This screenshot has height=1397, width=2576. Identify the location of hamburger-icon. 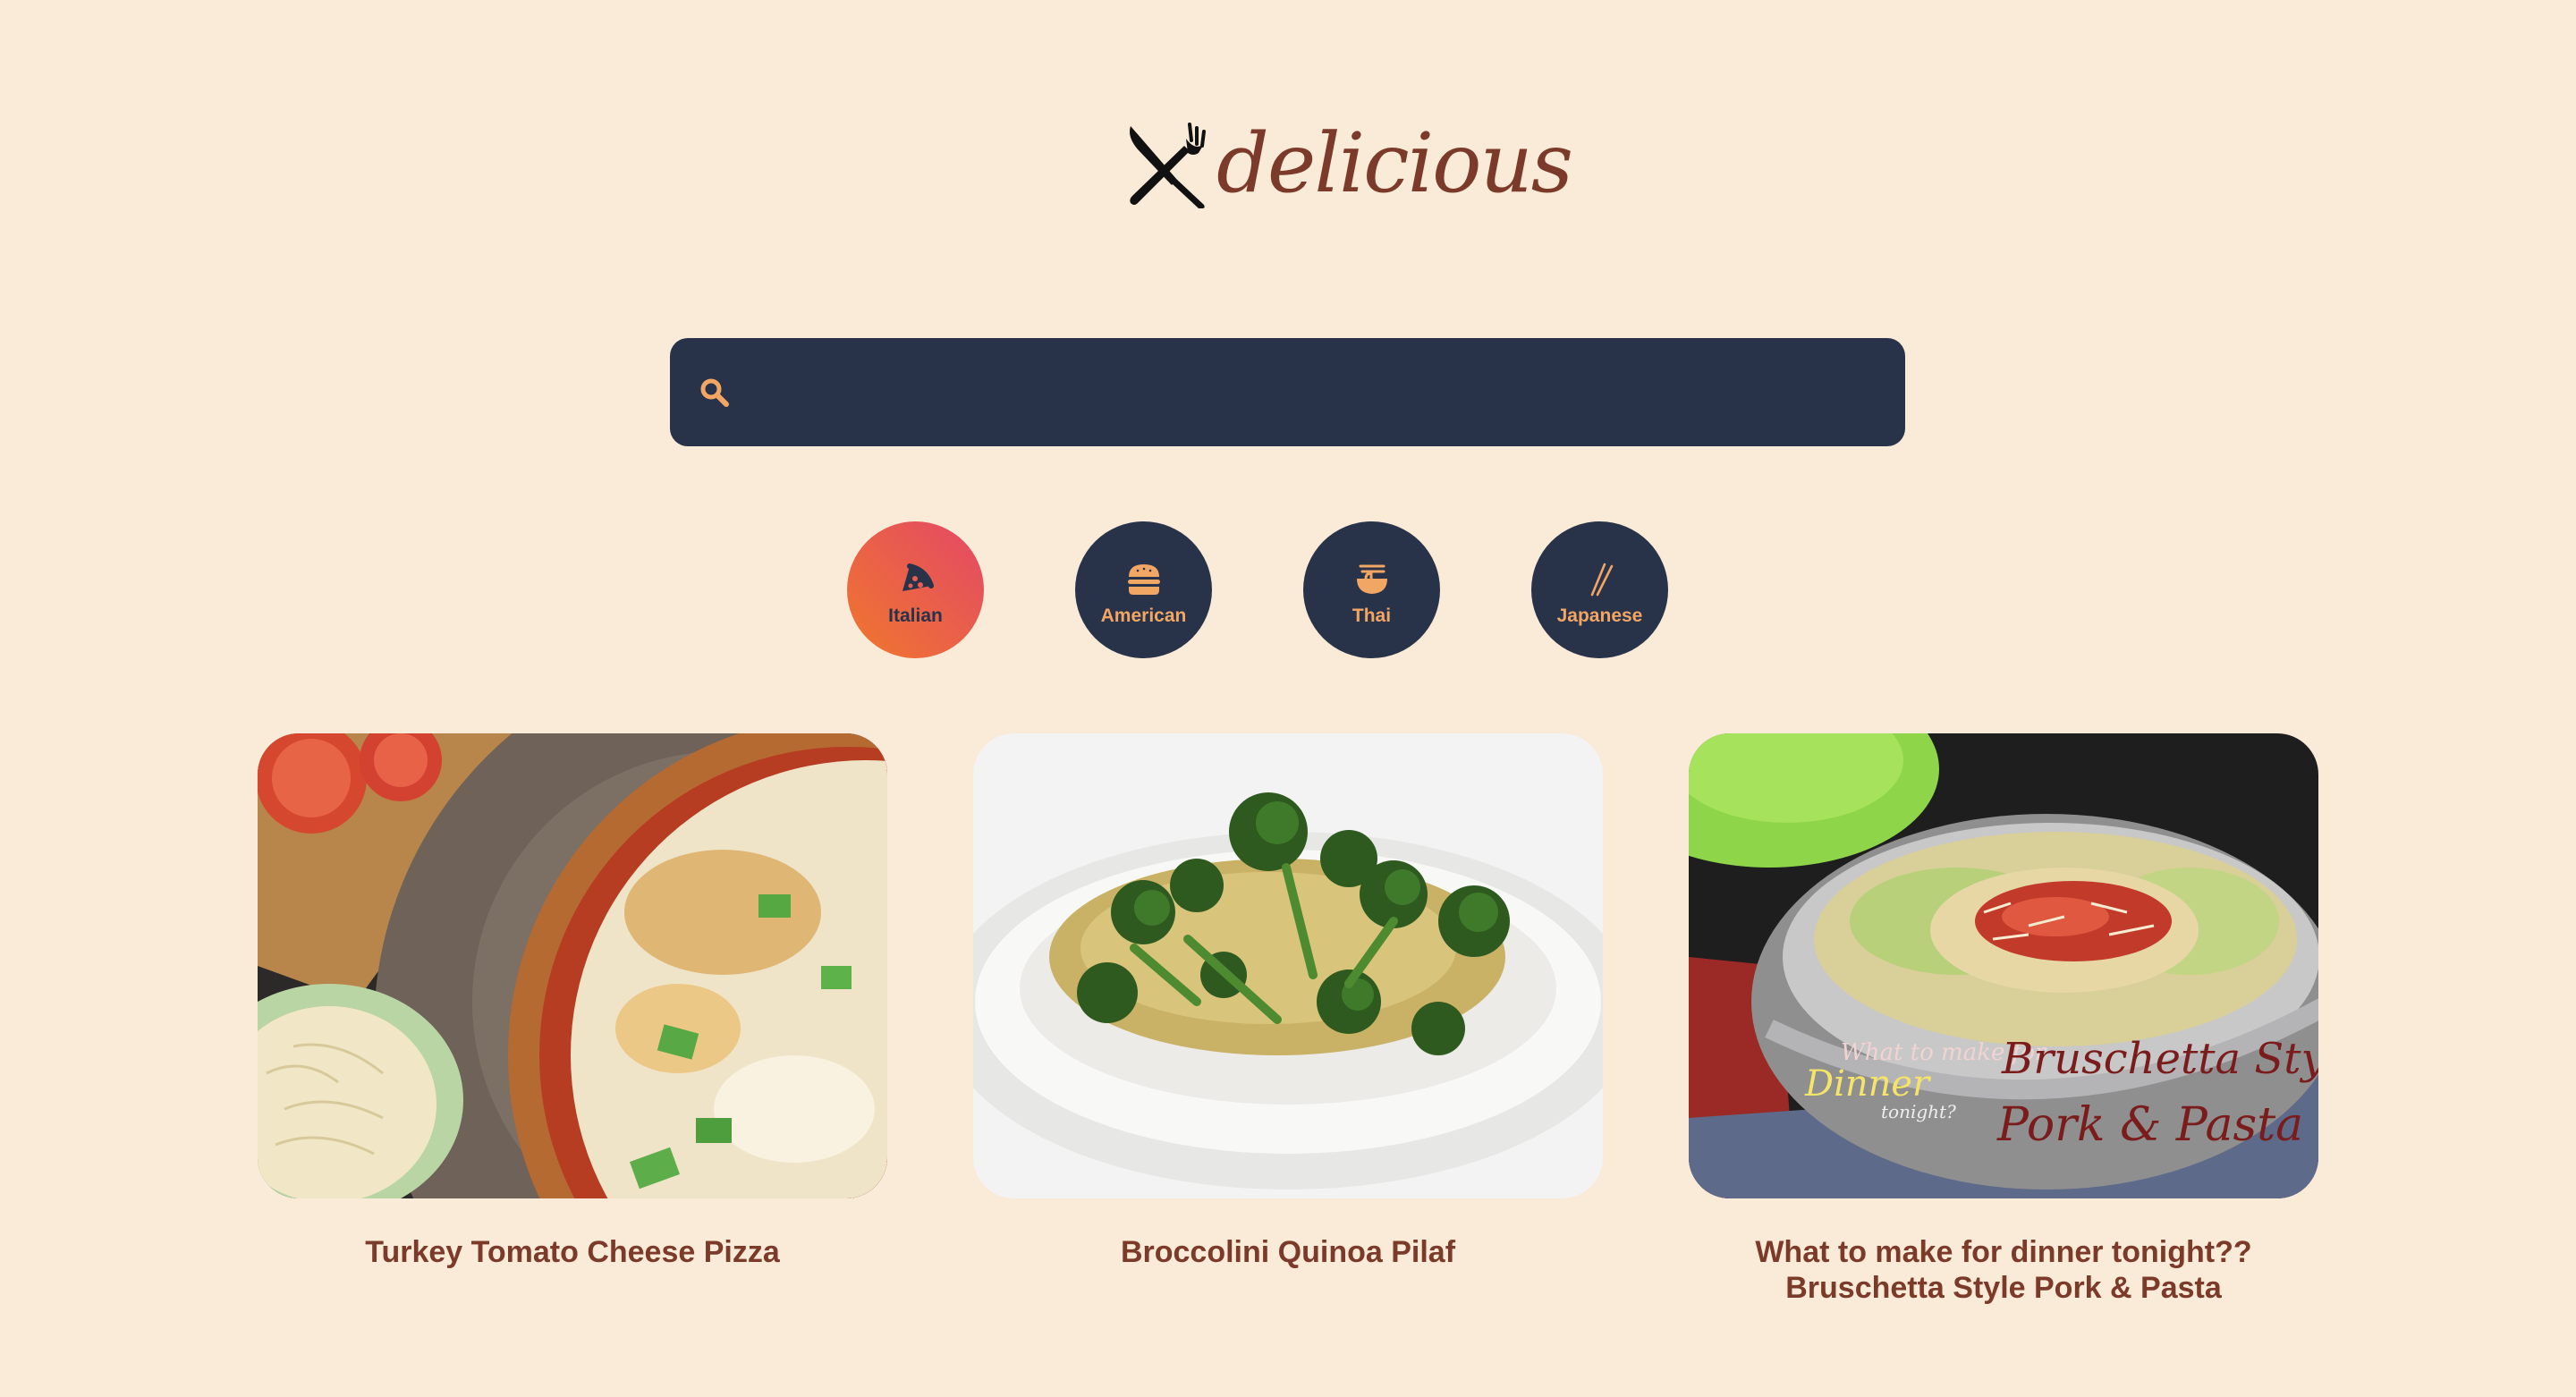
(1143, 579).